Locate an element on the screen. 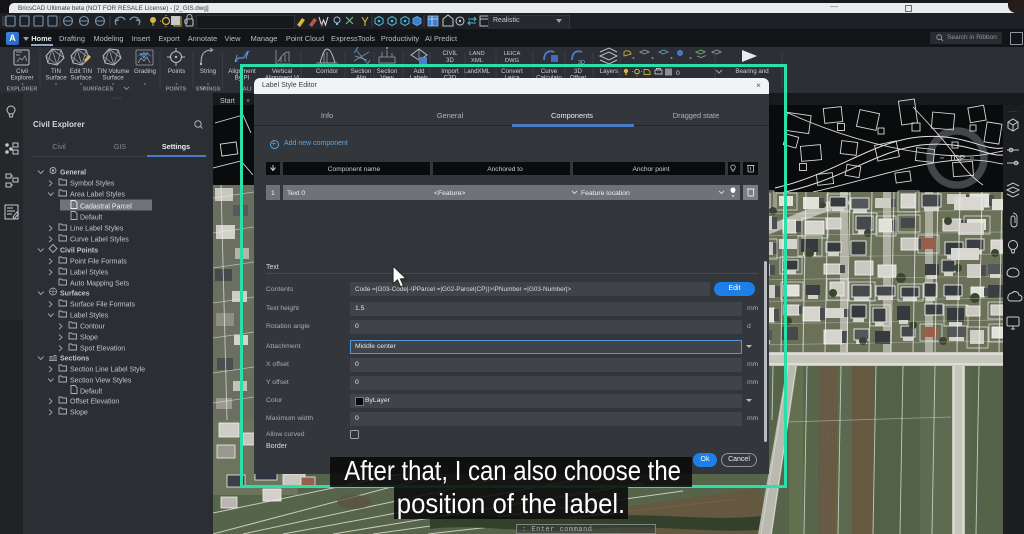  svg-text: Anchor point is located at coordinates (650, 169).